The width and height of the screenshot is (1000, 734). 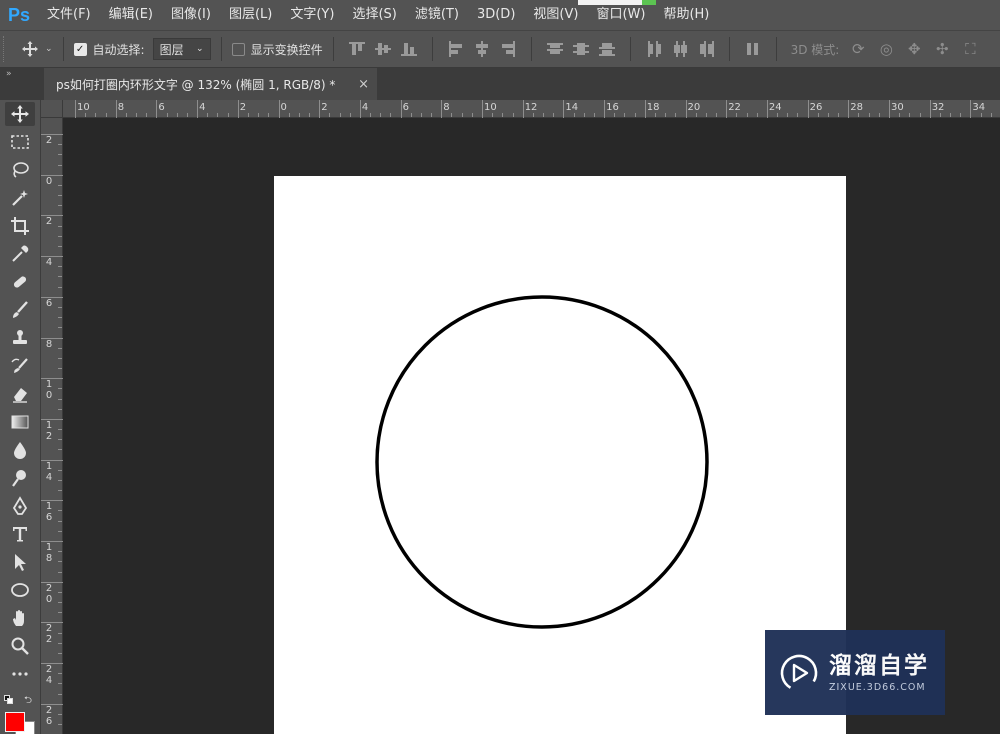 I want to click on magic-wand-tool, so click(x=20, y=198).